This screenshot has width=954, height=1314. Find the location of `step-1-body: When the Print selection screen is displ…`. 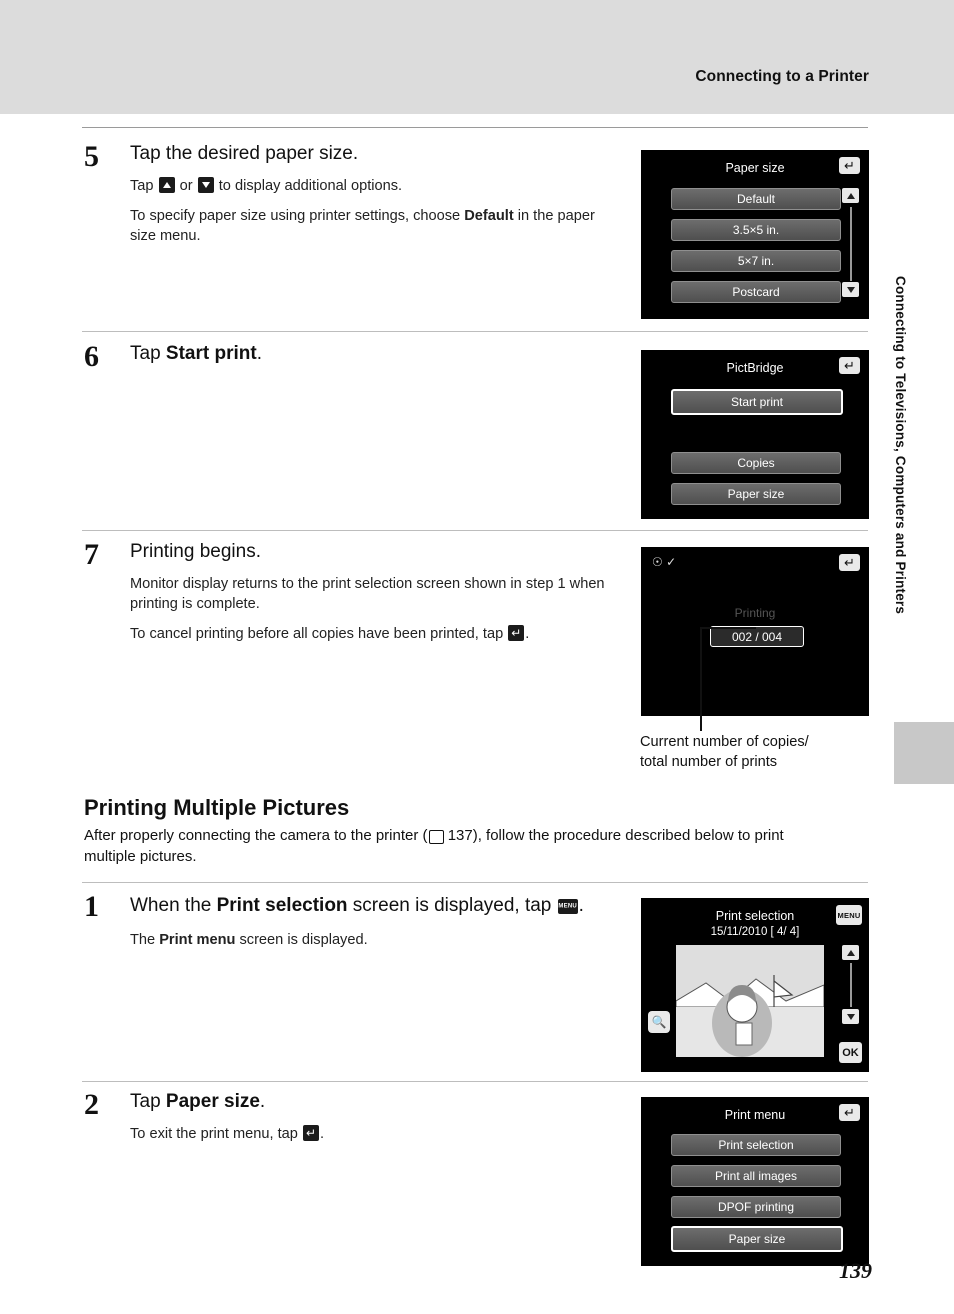

step-1-body: When the Print selection screen is displ… is located at coordinates (375, 926).